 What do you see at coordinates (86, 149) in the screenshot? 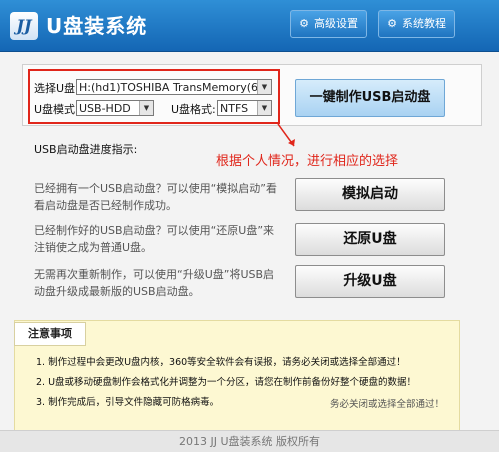
I see `progress-title: USB启动盘进度指示:` at bounding box center [86, 149].